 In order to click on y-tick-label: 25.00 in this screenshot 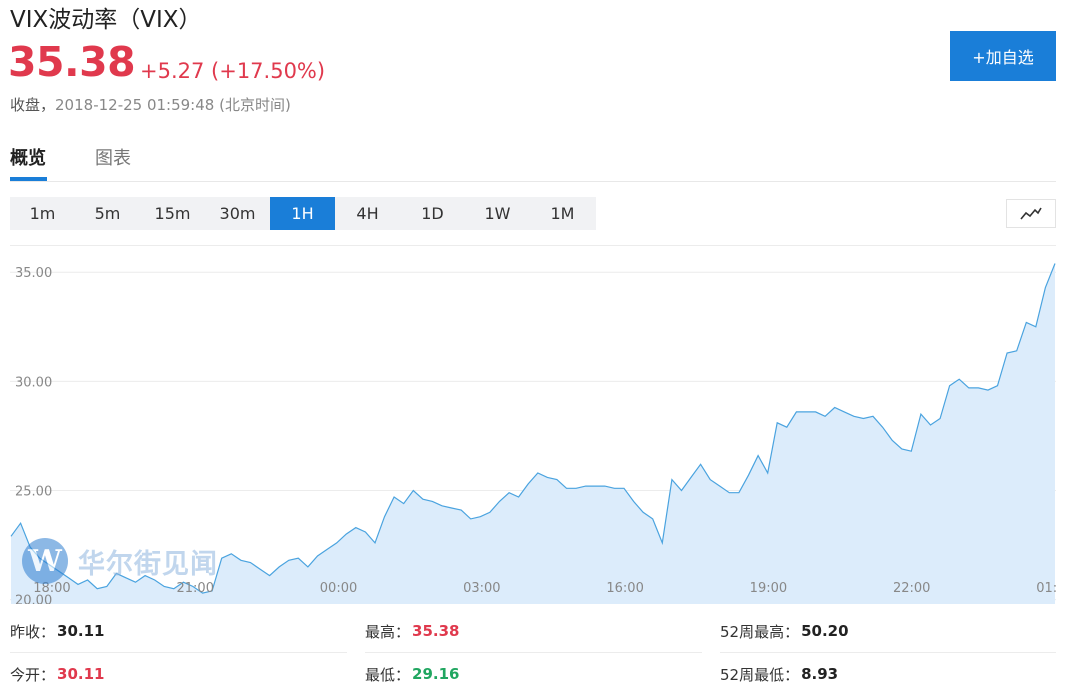, I will do `click(33, 491)`.